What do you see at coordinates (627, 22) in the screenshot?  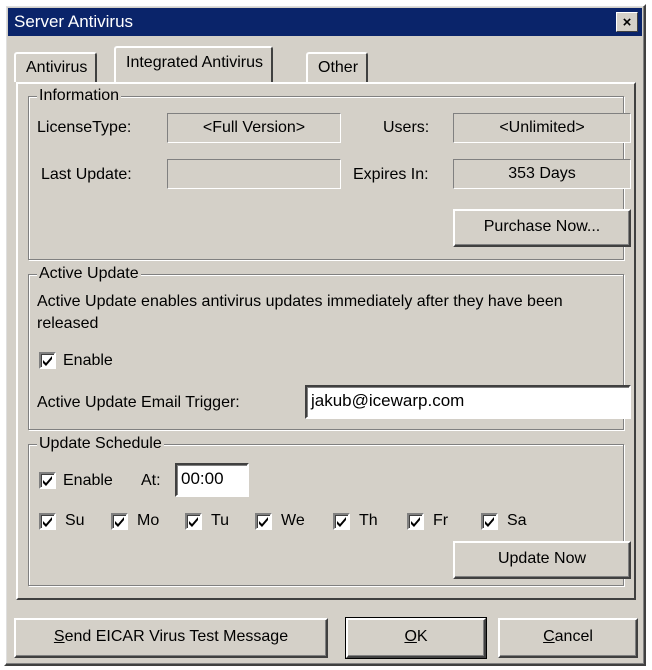 I see `close-icon: ×` at bounding box center [627, 22].